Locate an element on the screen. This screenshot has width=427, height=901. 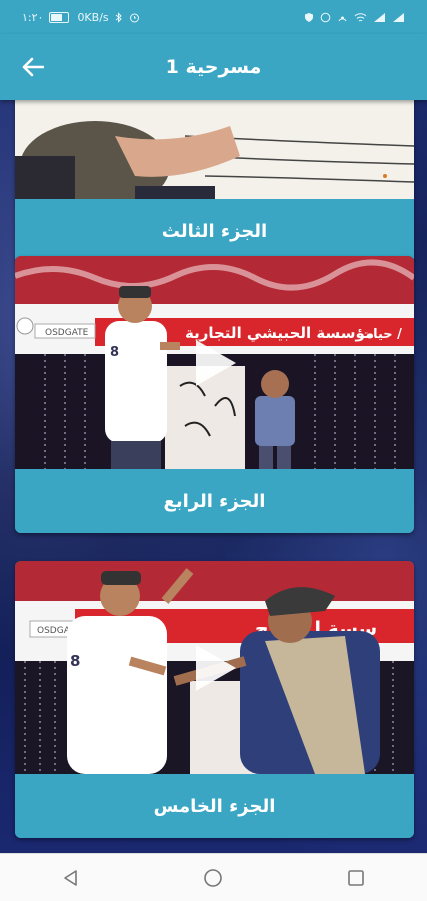
bluetooth-icon is located at coordinates (118, 17).